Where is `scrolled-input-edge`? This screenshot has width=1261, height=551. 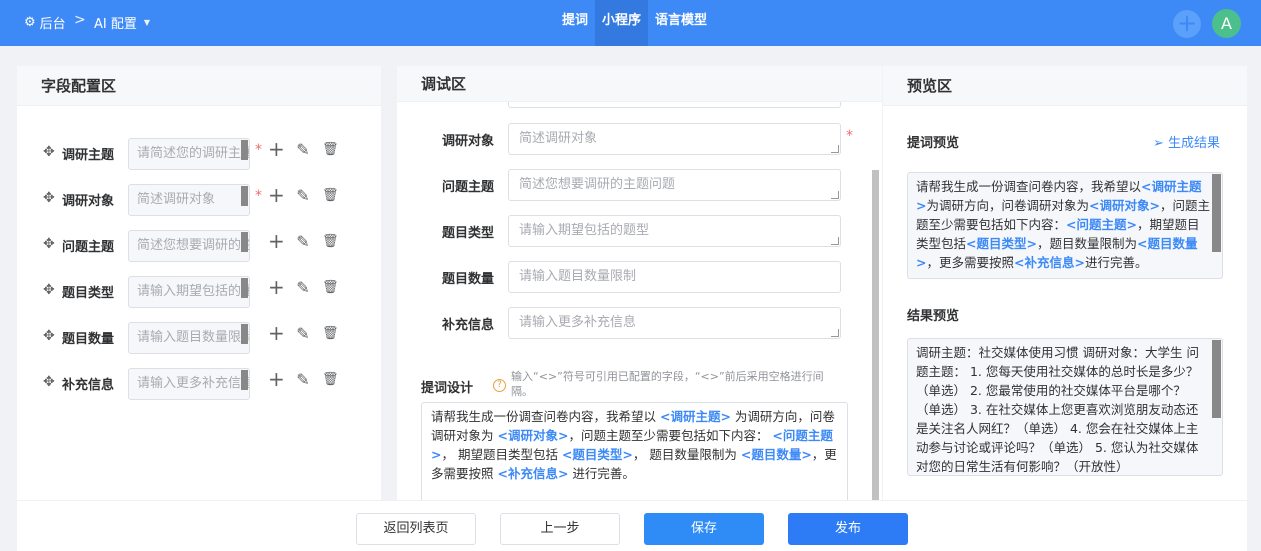 scrolled-input-edge is located at coordinates (674, 105).